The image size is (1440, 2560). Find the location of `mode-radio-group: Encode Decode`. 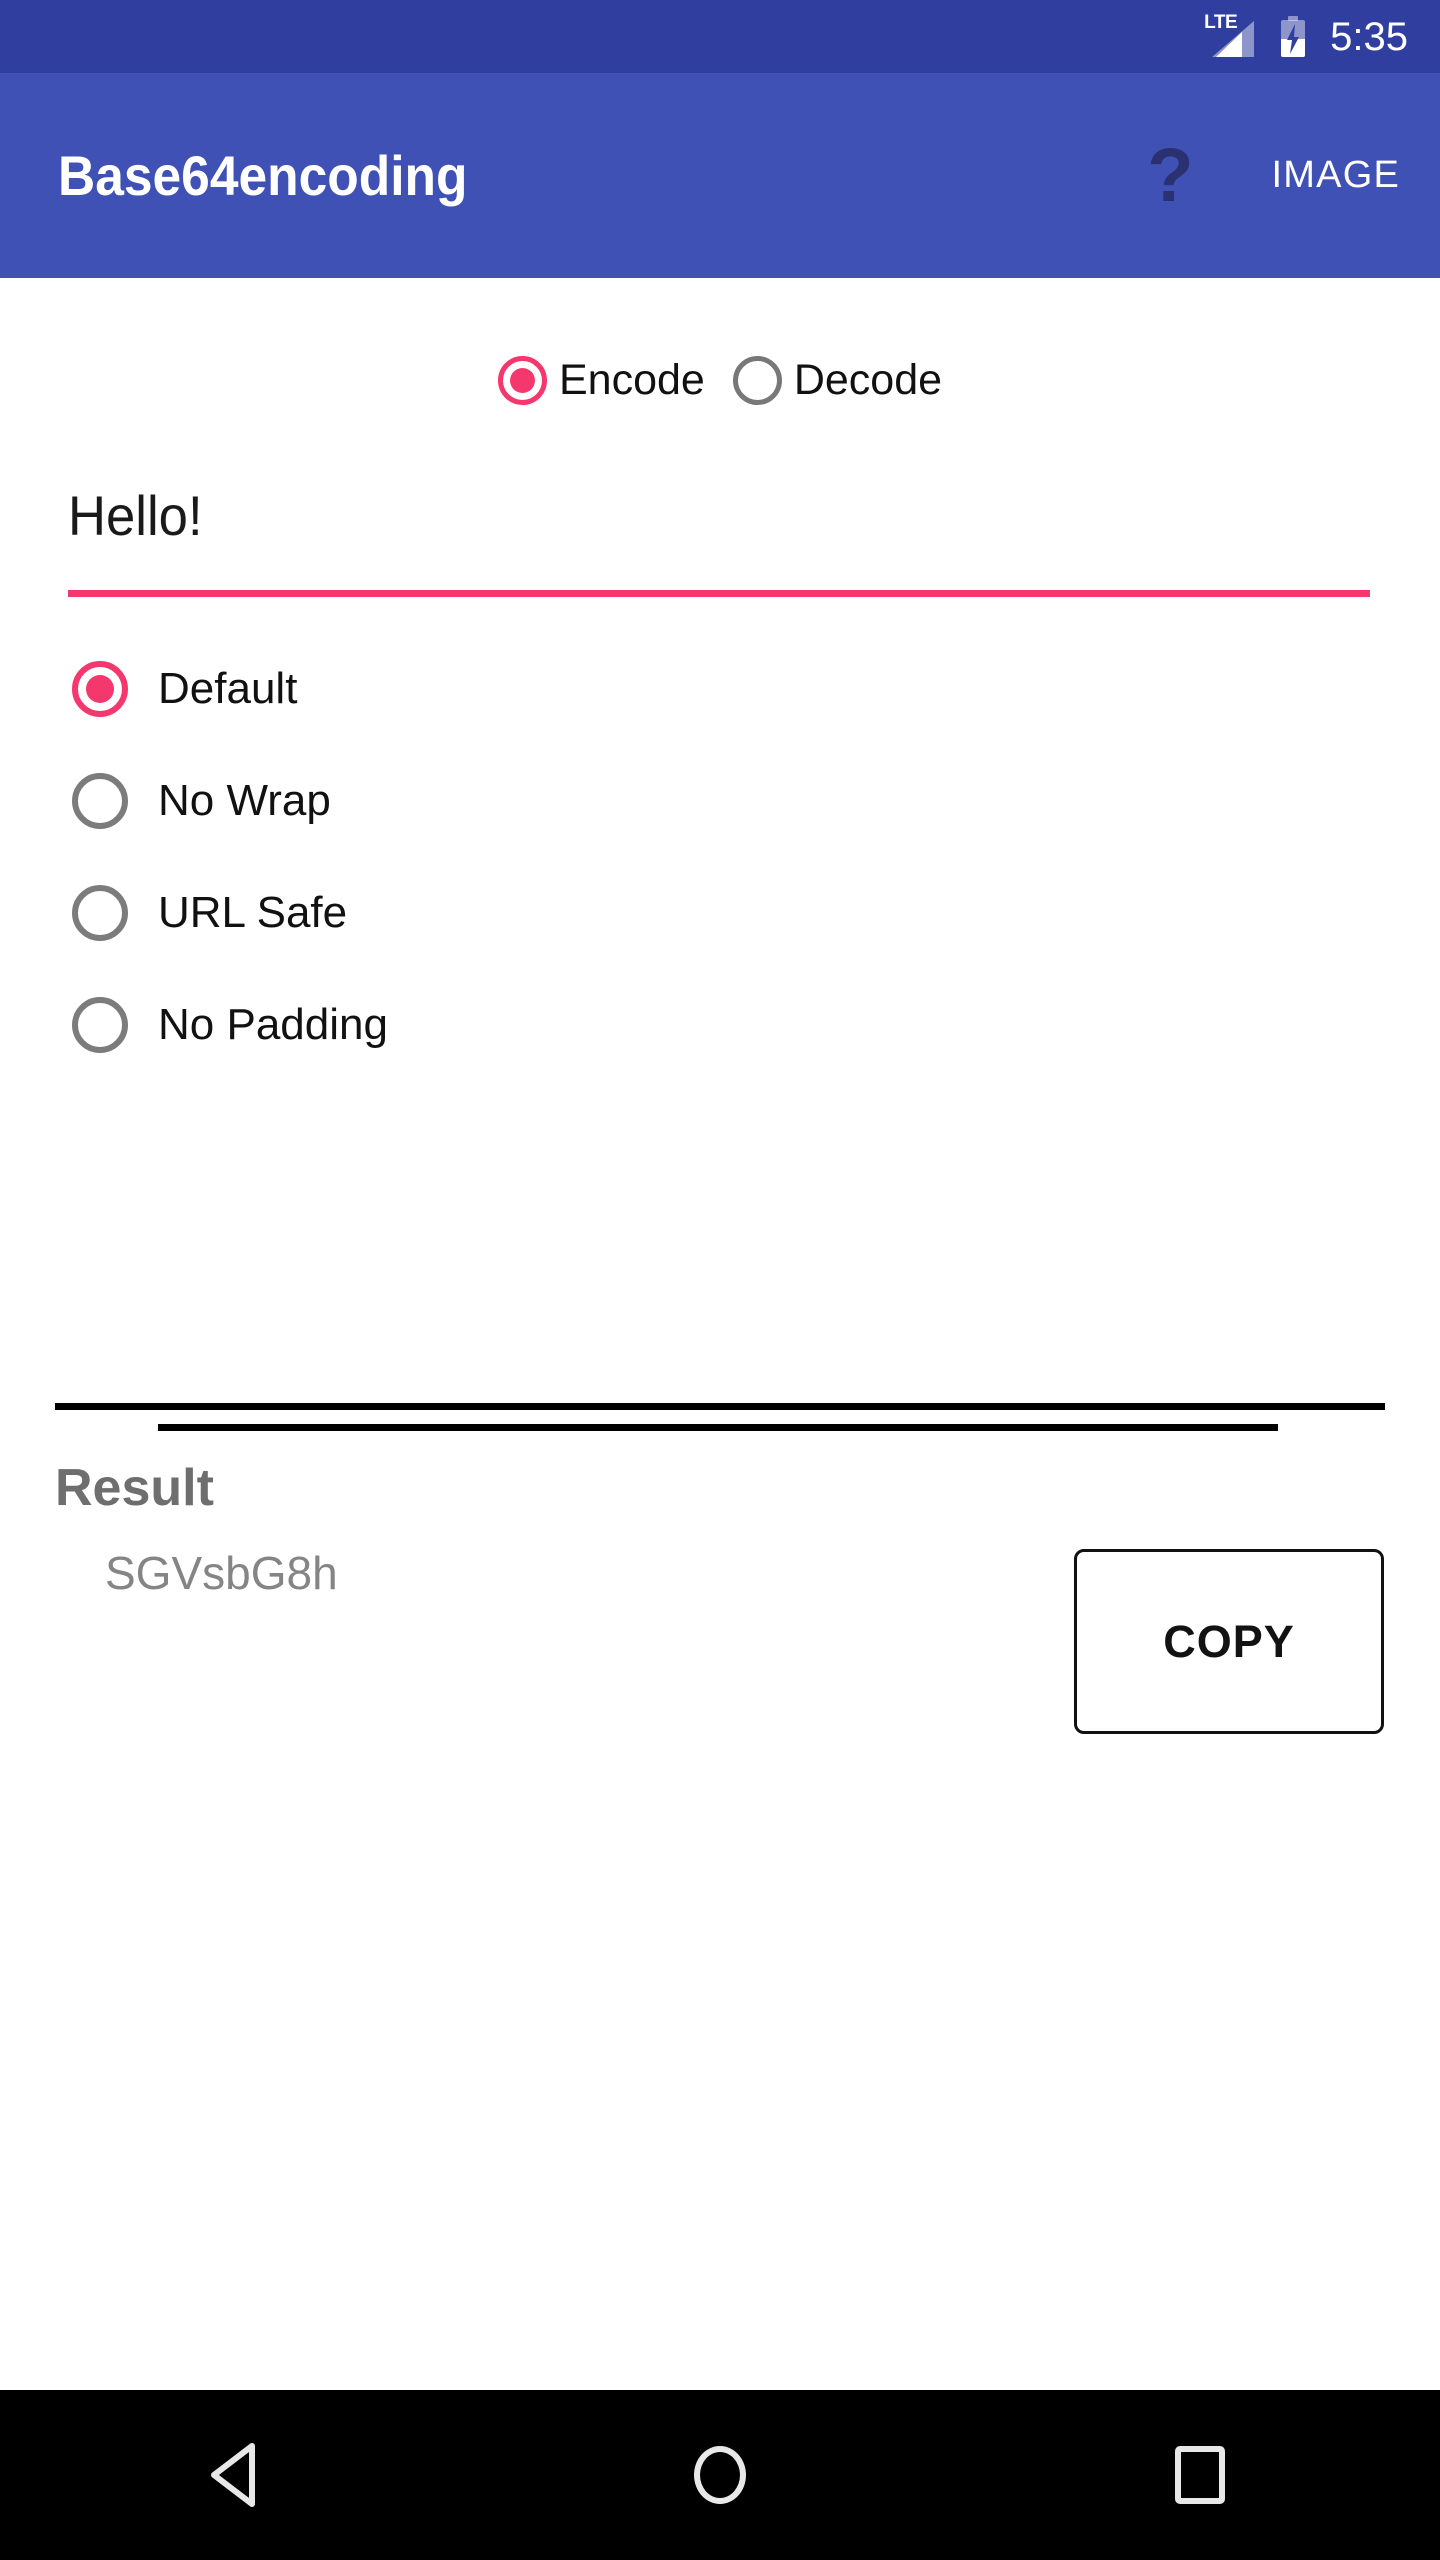

mode-radio-group: Encode Decode is located at coordinates (720, 380).